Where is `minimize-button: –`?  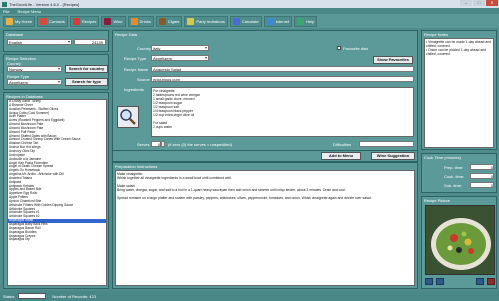
minimize-button: – is located at coordinates (466, 3).